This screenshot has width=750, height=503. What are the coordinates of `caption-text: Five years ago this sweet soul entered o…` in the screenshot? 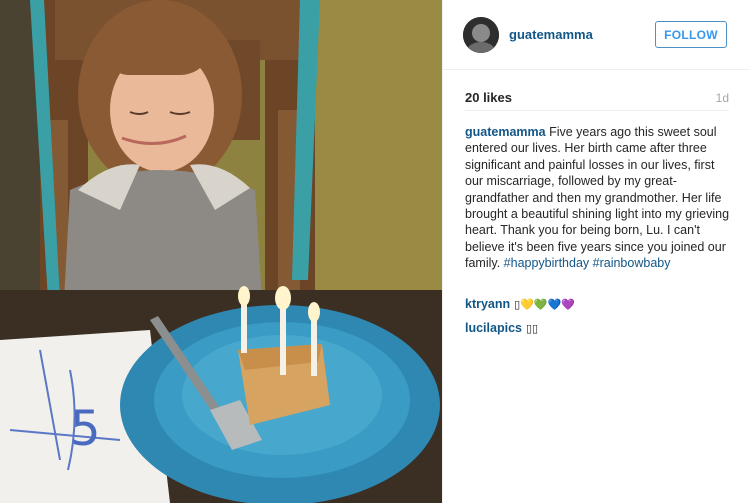 It's located at (597, 198).